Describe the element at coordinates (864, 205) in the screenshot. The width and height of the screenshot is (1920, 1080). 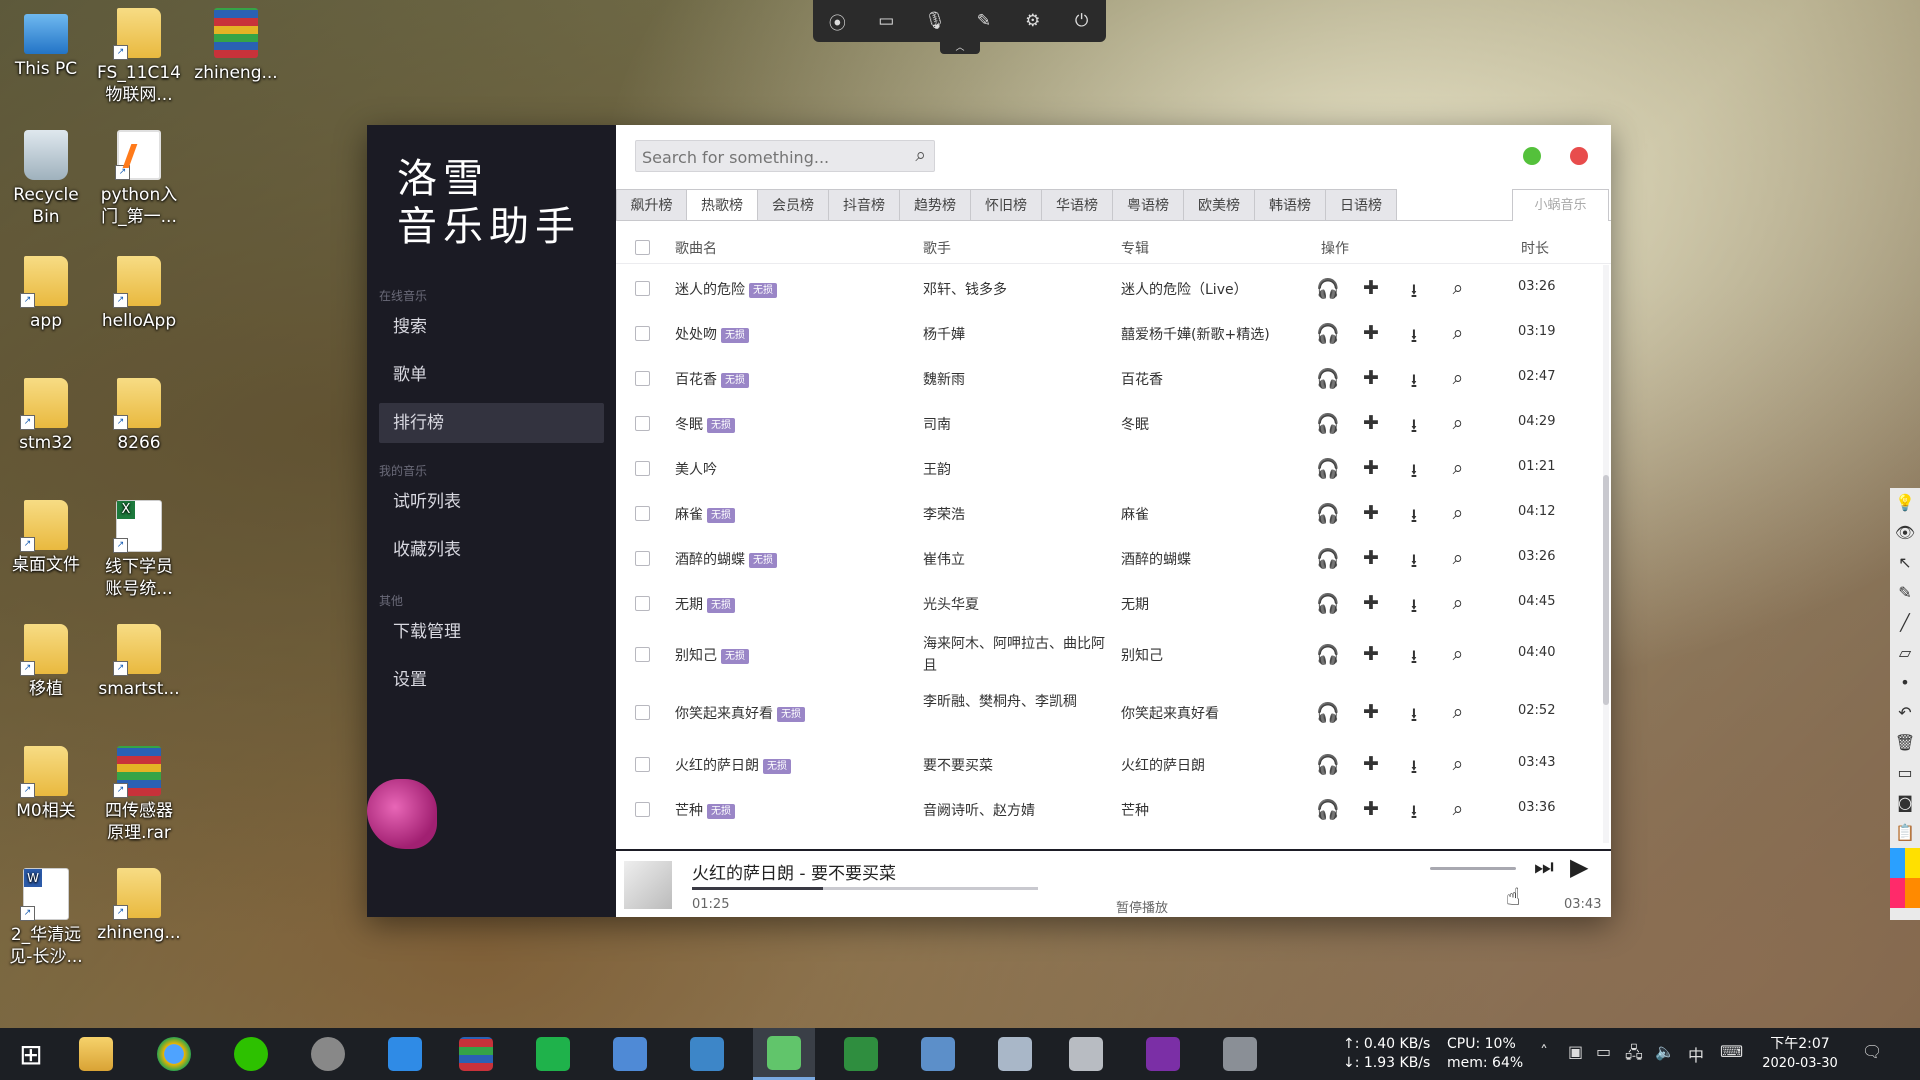
I see `tab-chart: 抖音榜` at that location.